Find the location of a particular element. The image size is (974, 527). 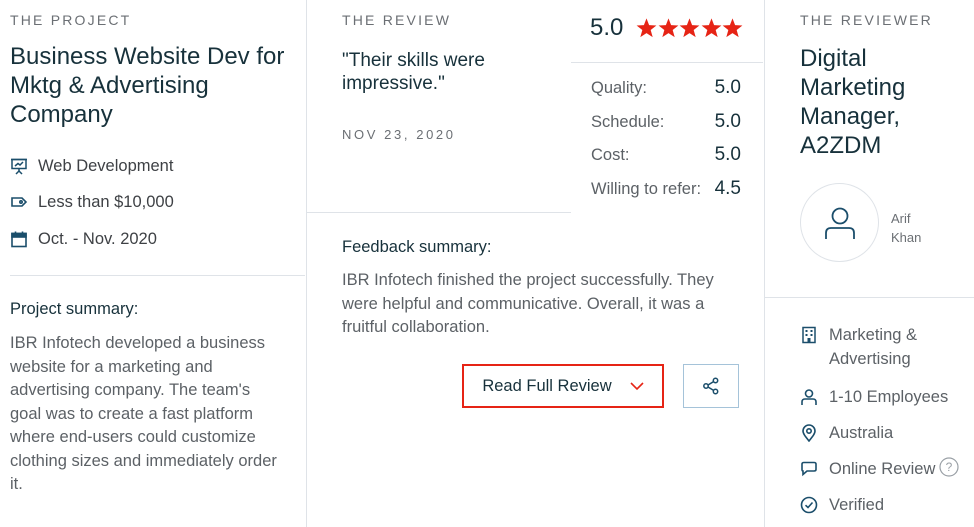

size-label: 1-10 Employees is located at coordinates (889, 397).